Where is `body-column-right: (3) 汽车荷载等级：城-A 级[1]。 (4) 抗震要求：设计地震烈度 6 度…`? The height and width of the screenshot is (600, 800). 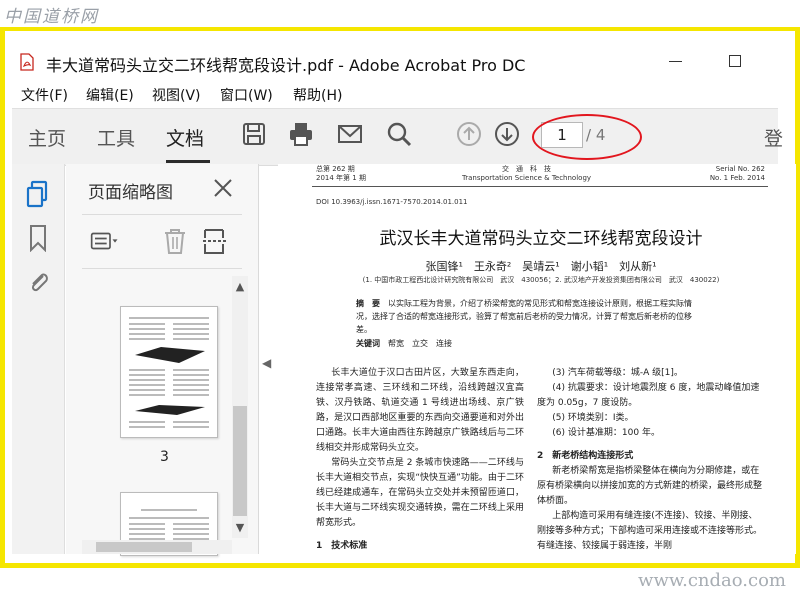 body-column-right: (3) 汽车荷载等级：城-A 级[1]。 (4) 抗震要求：设计地震烈度 6 度… is located at coordinates (651, 460).